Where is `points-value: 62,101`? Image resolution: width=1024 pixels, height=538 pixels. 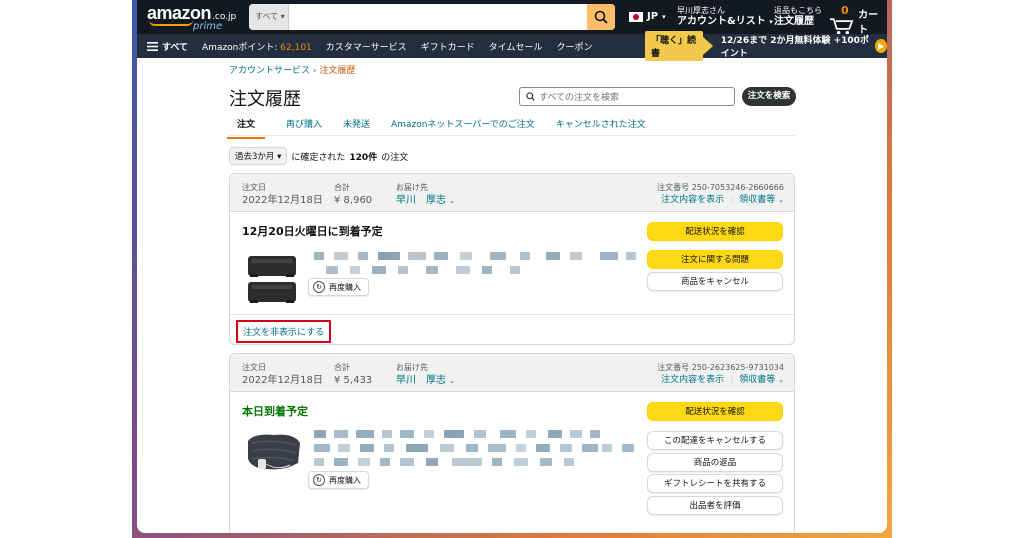 points-value: 62,101 is located at coordinates (296, 47).